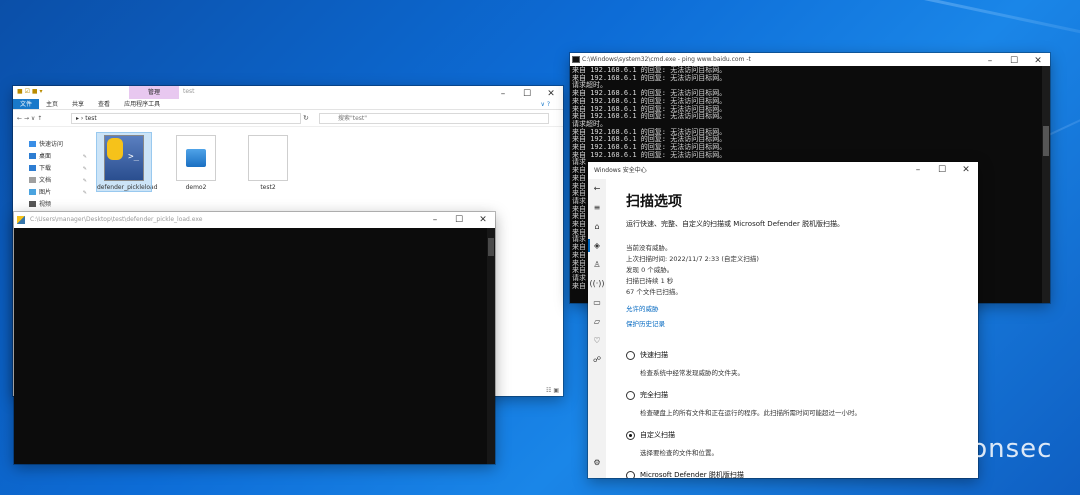 The height and width of the screenshot is (495, 1080). What do you see at coordinates (53, 205) in the screenshot?
I see `nav-item-videos: 视频` at bounding box center [53, 205].